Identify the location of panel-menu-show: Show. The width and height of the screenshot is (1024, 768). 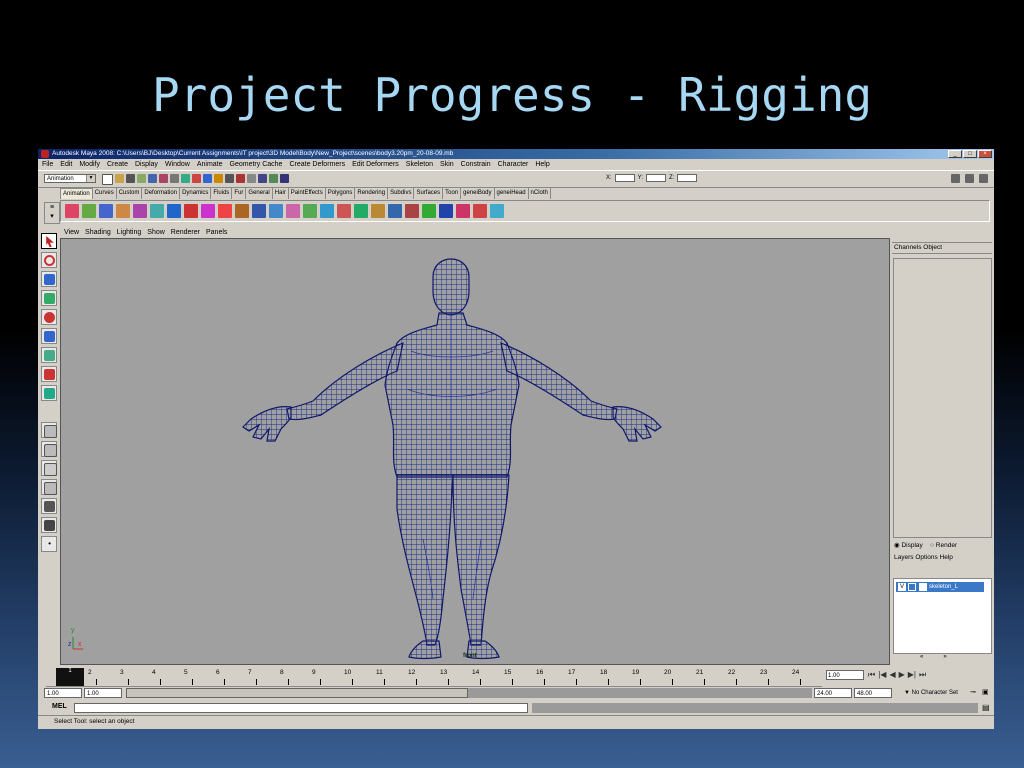
(156, 233).